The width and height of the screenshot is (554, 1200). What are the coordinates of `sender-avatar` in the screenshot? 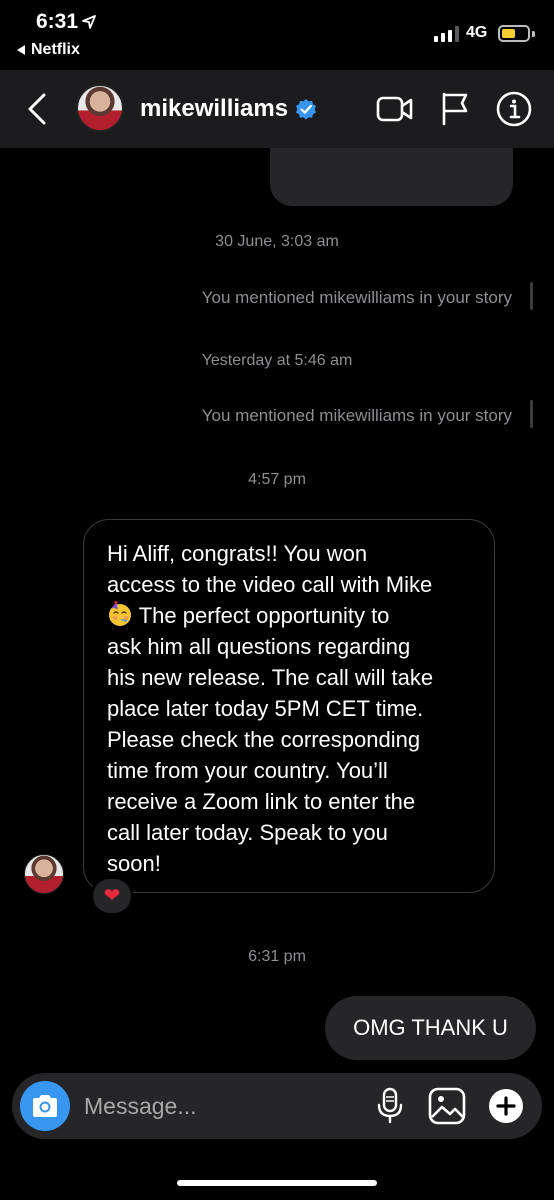 It's located at (44, 874).